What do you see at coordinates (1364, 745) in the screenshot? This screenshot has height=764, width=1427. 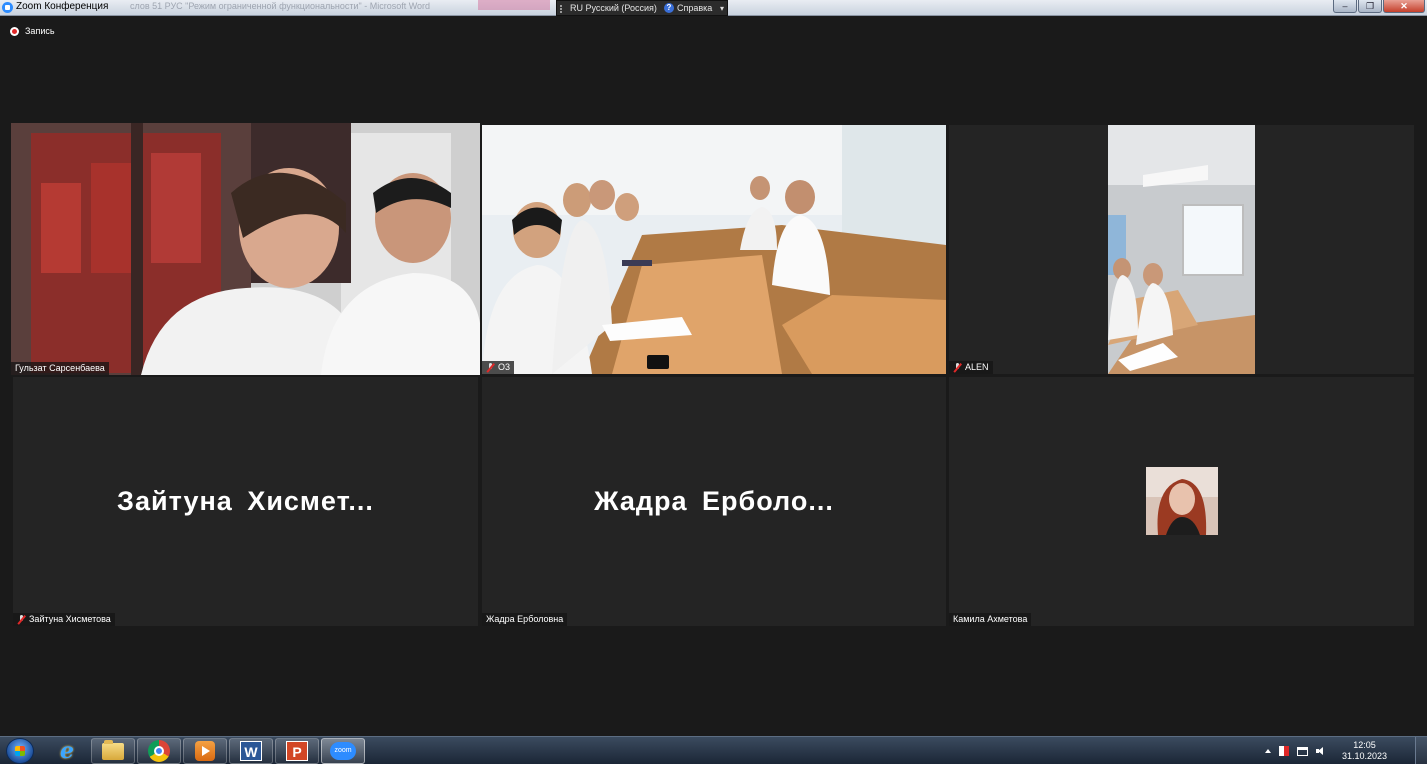 I see `clock-time: 12:05` at bounding box center [1364, 745].